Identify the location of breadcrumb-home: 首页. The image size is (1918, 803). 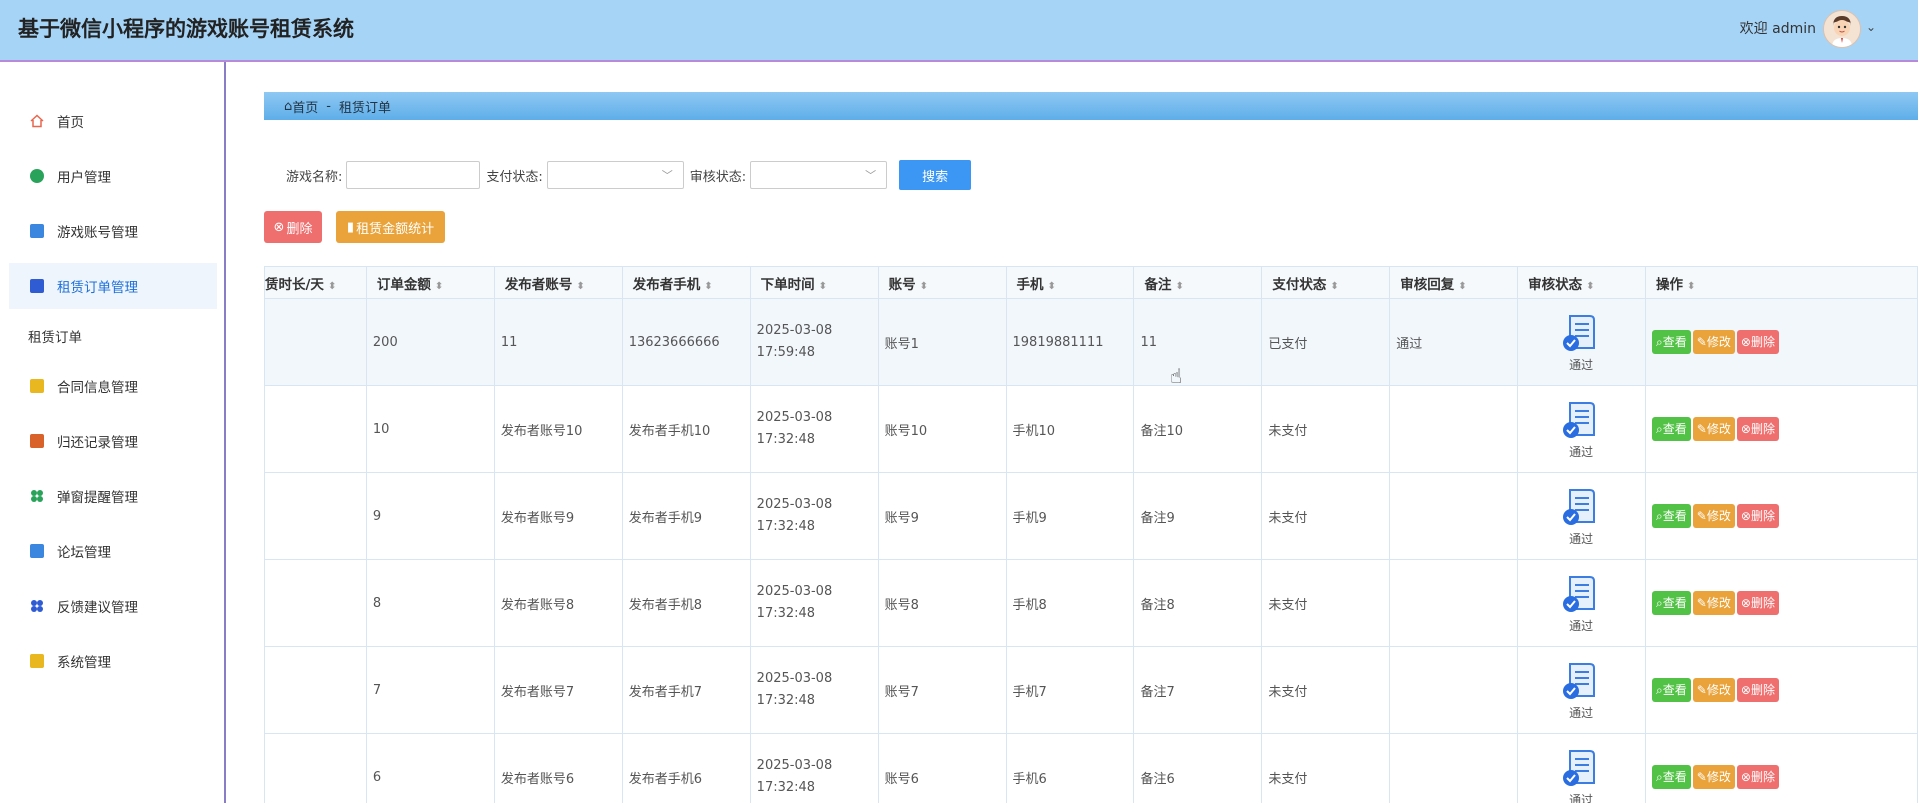
(305, 106).